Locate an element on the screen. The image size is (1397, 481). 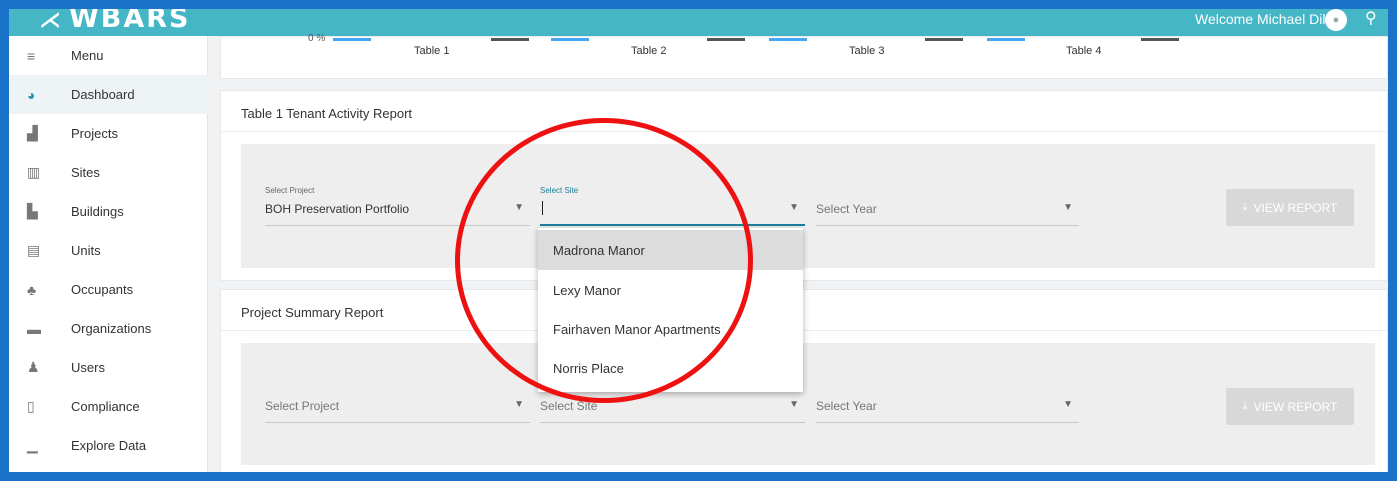
sidebar-item-label: Sites is located at coordinates (85, 172).